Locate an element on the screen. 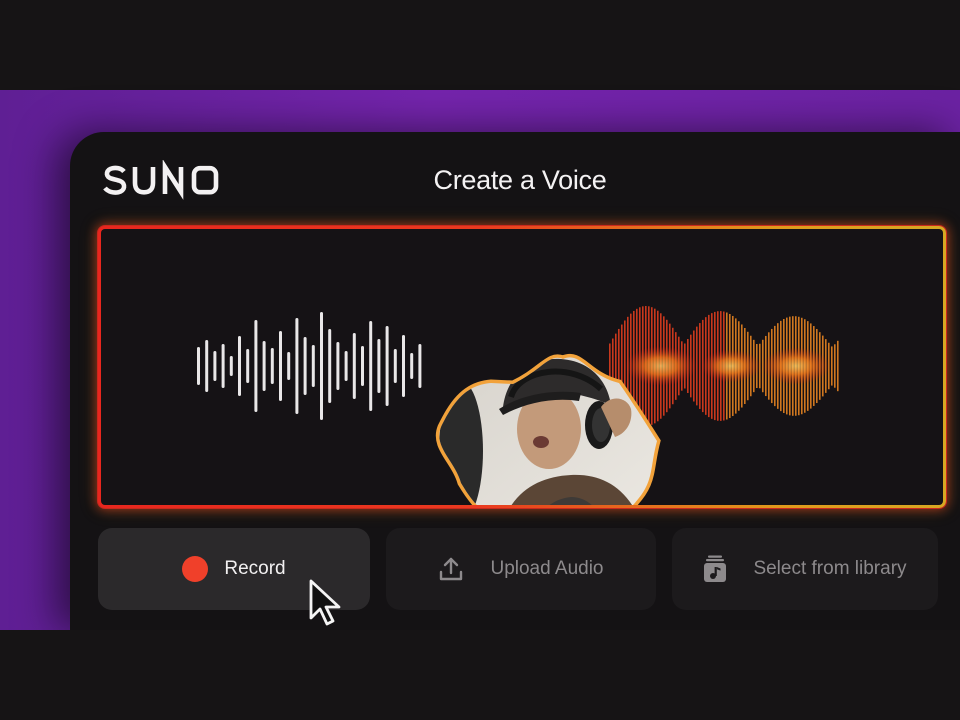 The image size is (960, 720). upload-audio-label: Upload Audio is located at coordinates (547, 568).